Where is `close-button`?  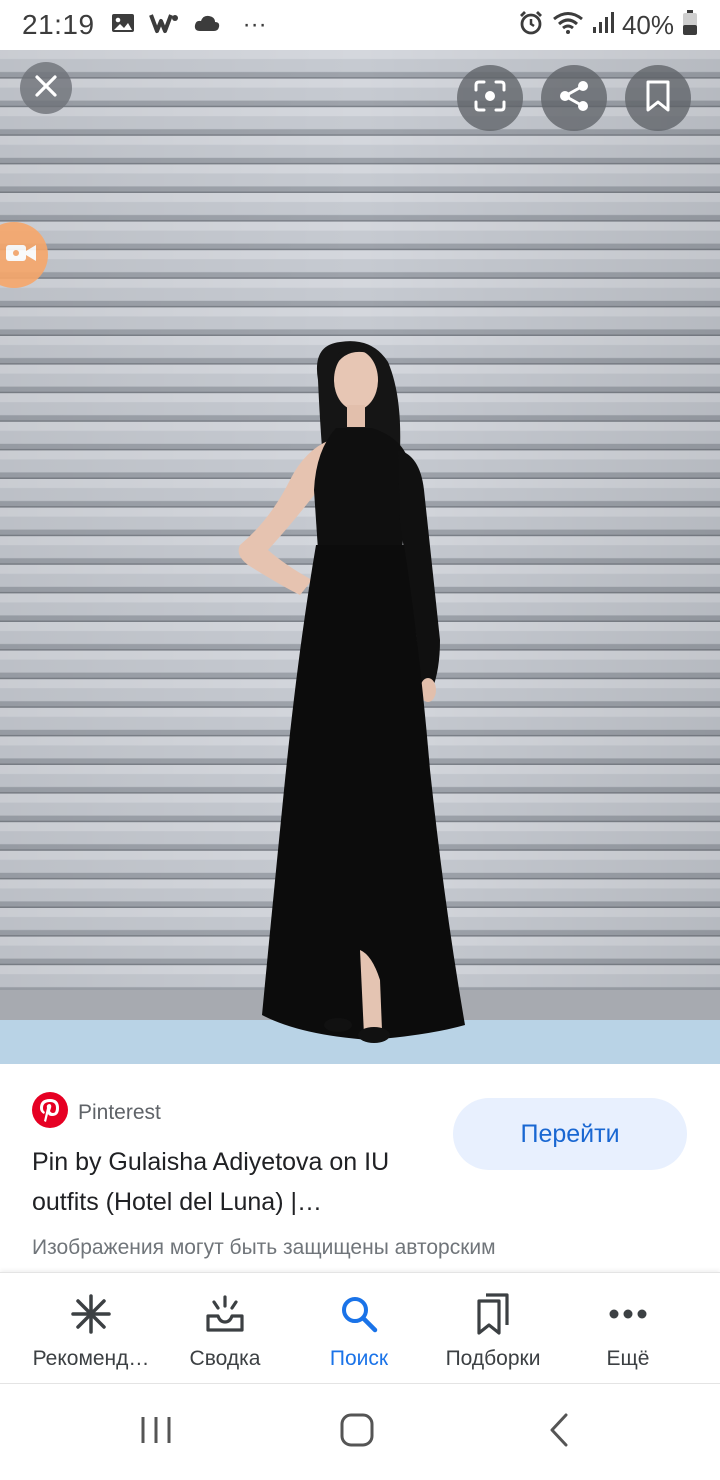
close-button is located at coordinates (46, 88).